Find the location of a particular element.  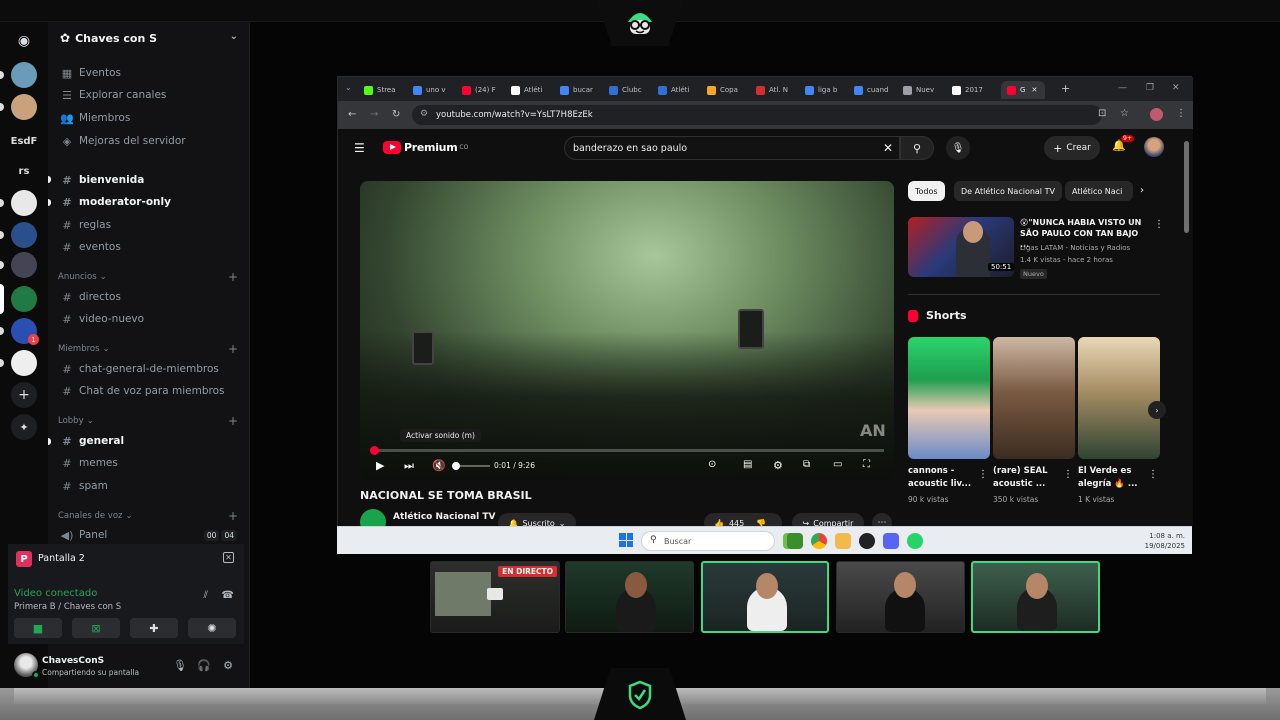

volume-slider is located at coordinates (471, 466).